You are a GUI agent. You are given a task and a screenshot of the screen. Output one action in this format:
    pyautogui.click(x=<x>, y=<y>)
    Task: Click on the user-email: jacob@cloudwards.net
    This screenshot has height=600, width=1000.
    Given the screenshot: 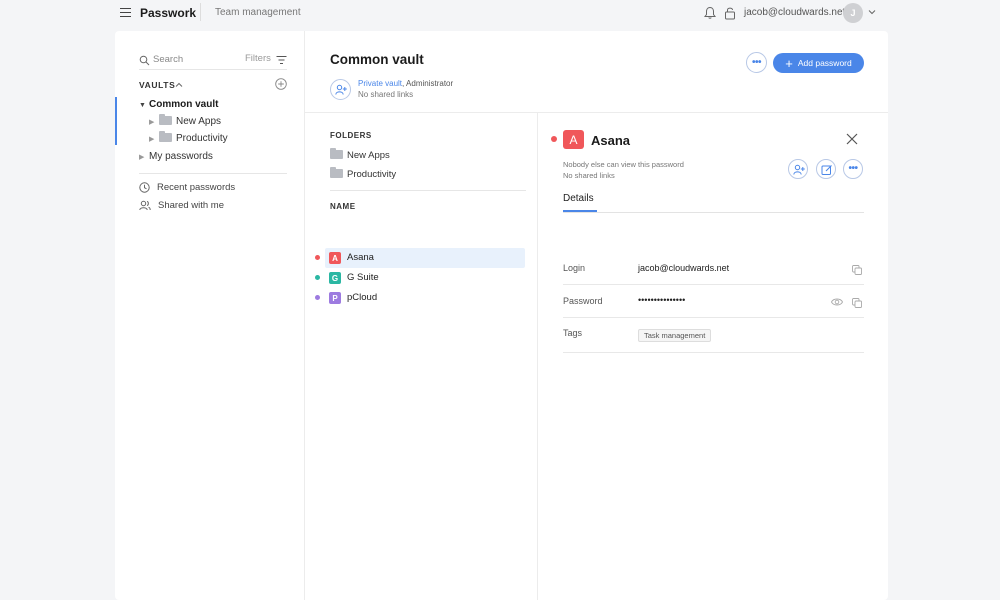 What is the action you would take?
    pyautogui.click(x=794, y=12)
    